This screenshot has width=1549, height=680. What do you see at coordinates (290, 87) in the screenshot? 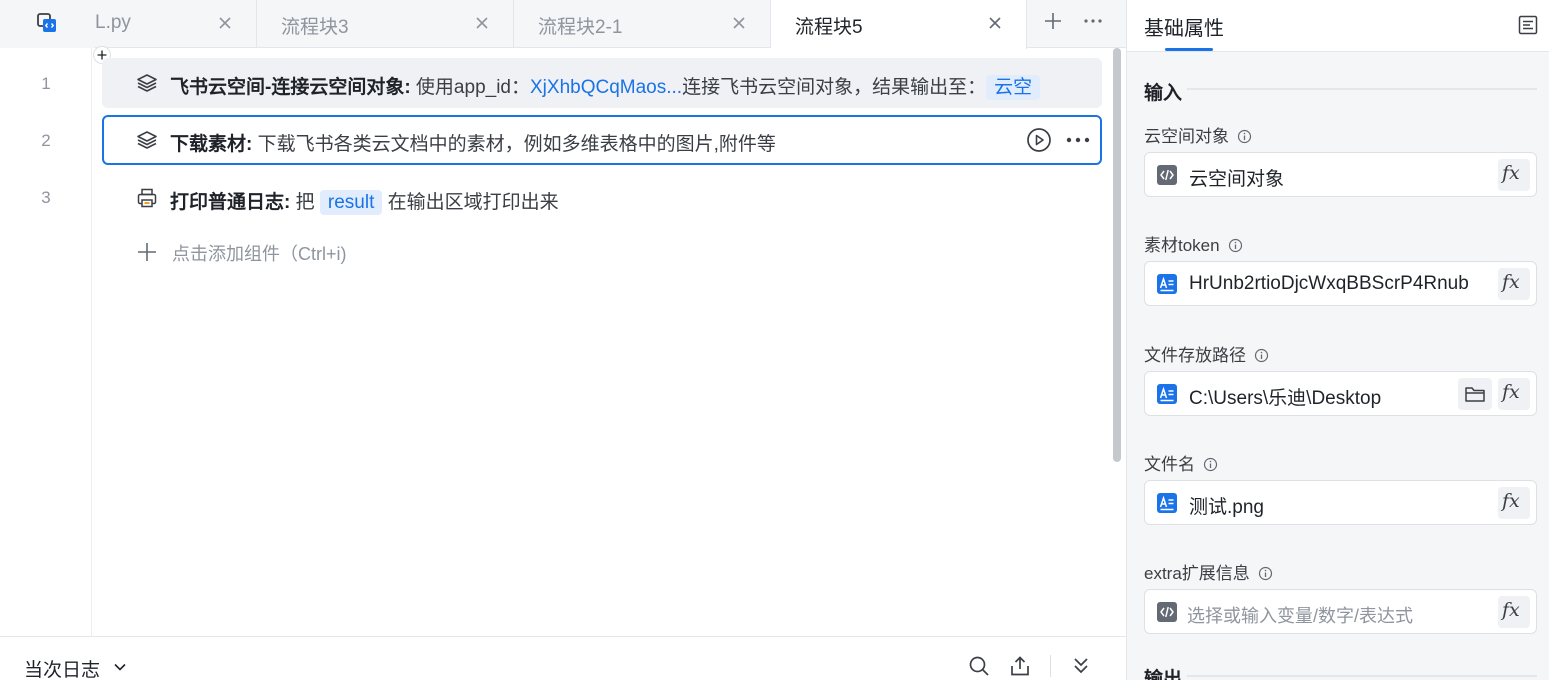
I see `step-title: 飞书云空间-连接云空间对象:` at bounding box center [290, 87].